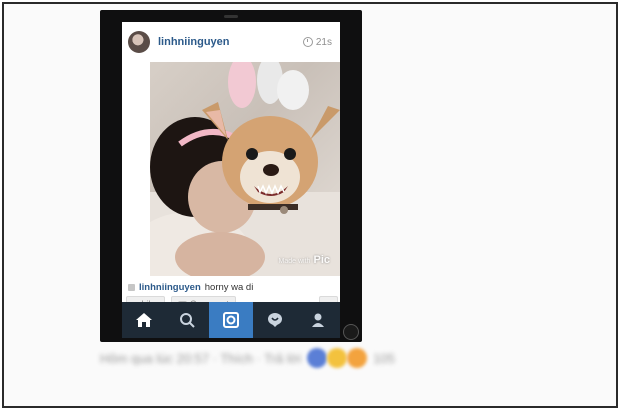 The height and width of the screenshot is (410, 620). I want to click on home-icon, so click(143, 320).